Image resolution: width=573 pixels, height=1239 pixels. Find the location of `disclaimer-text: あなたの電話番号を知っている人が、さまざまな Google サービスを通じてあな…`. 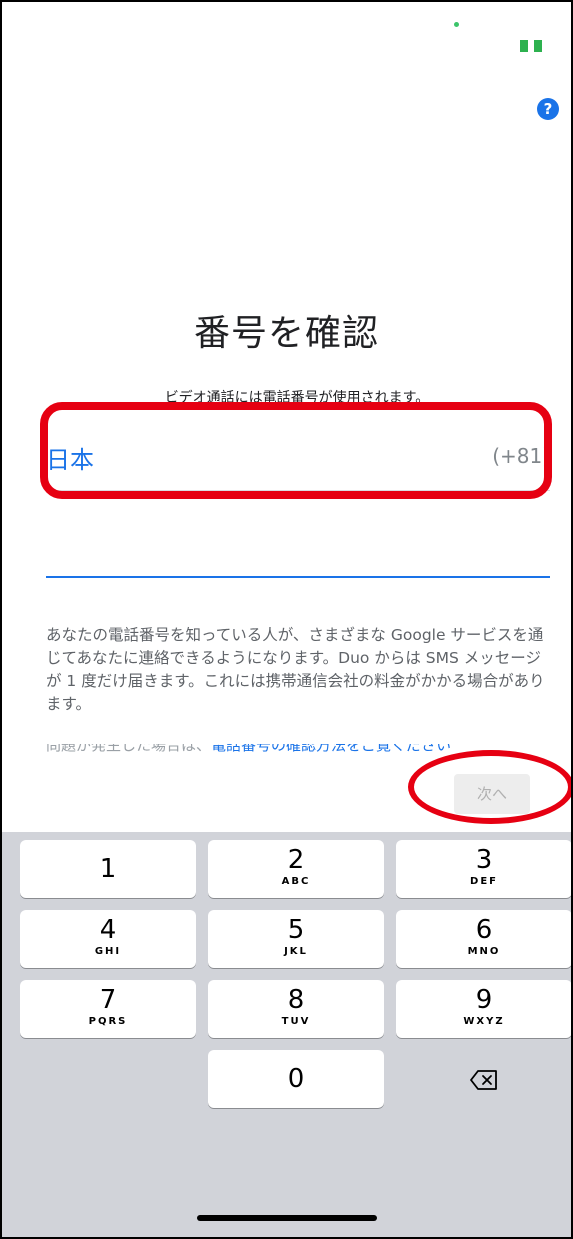

disclaimer-text: あなたの電話番号を知っている人が、さまざまな Google サービスを通じてあな… is located at coordinates (295, 669).